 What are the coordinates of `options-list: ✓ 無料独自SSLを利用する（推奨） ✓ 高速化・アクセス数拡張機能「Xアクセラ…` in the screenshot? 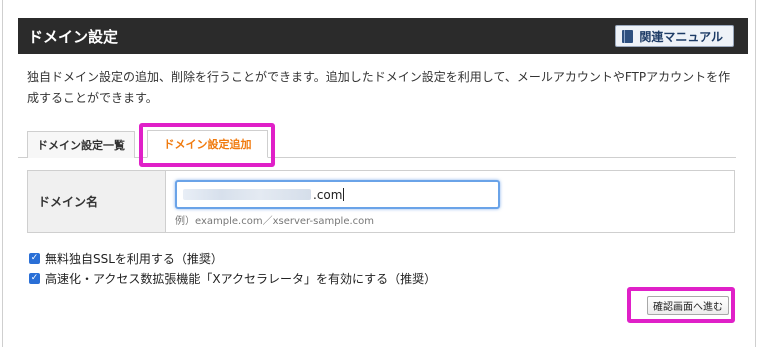 It's located at (232, 268).